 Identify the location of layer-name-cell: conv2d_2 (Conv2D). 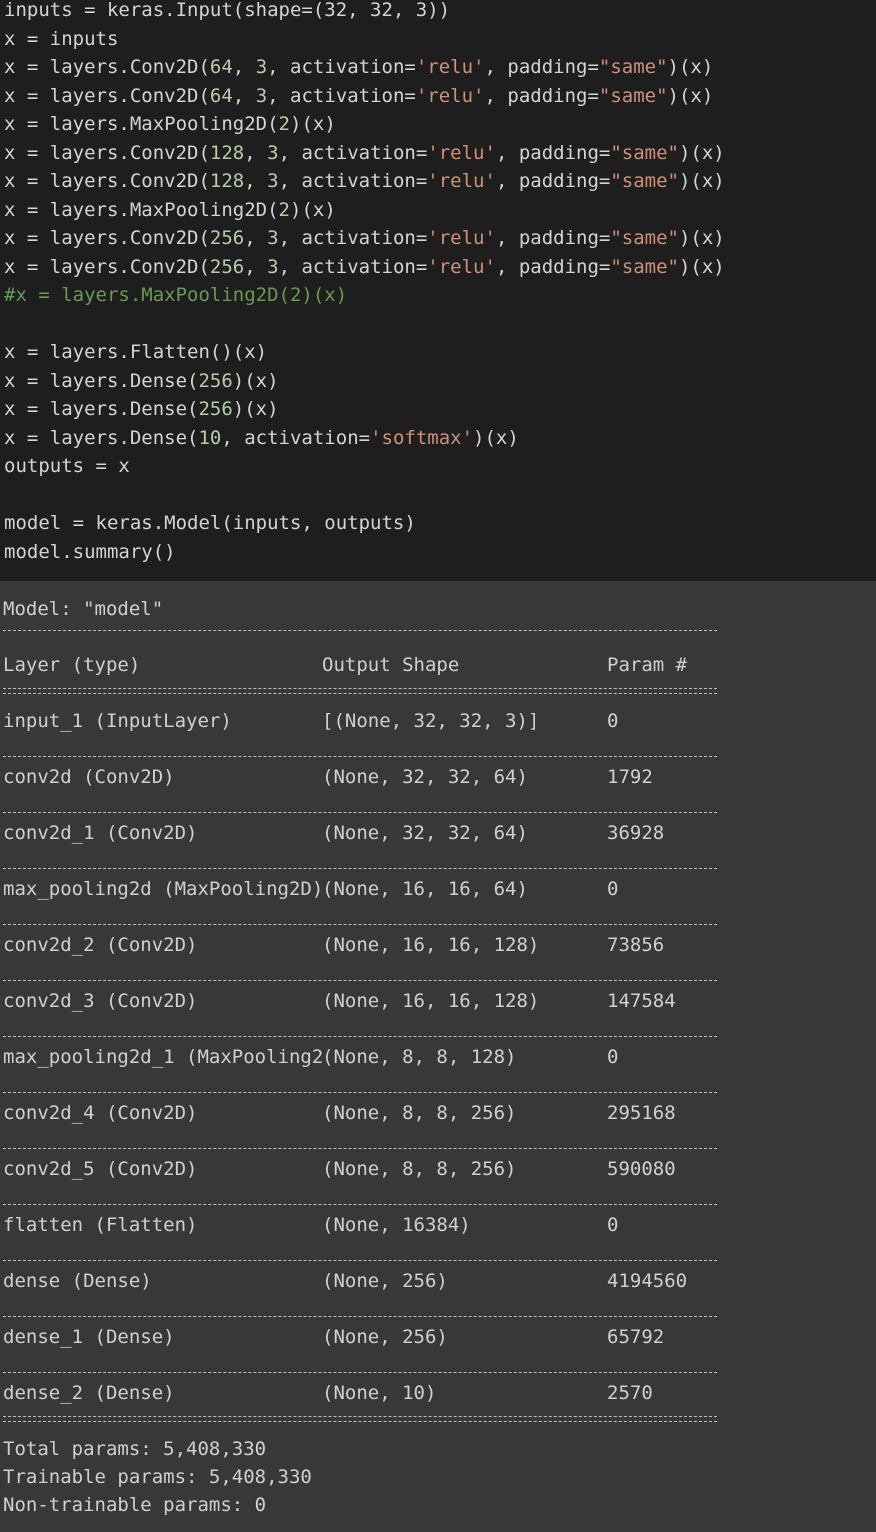
(100, 945).